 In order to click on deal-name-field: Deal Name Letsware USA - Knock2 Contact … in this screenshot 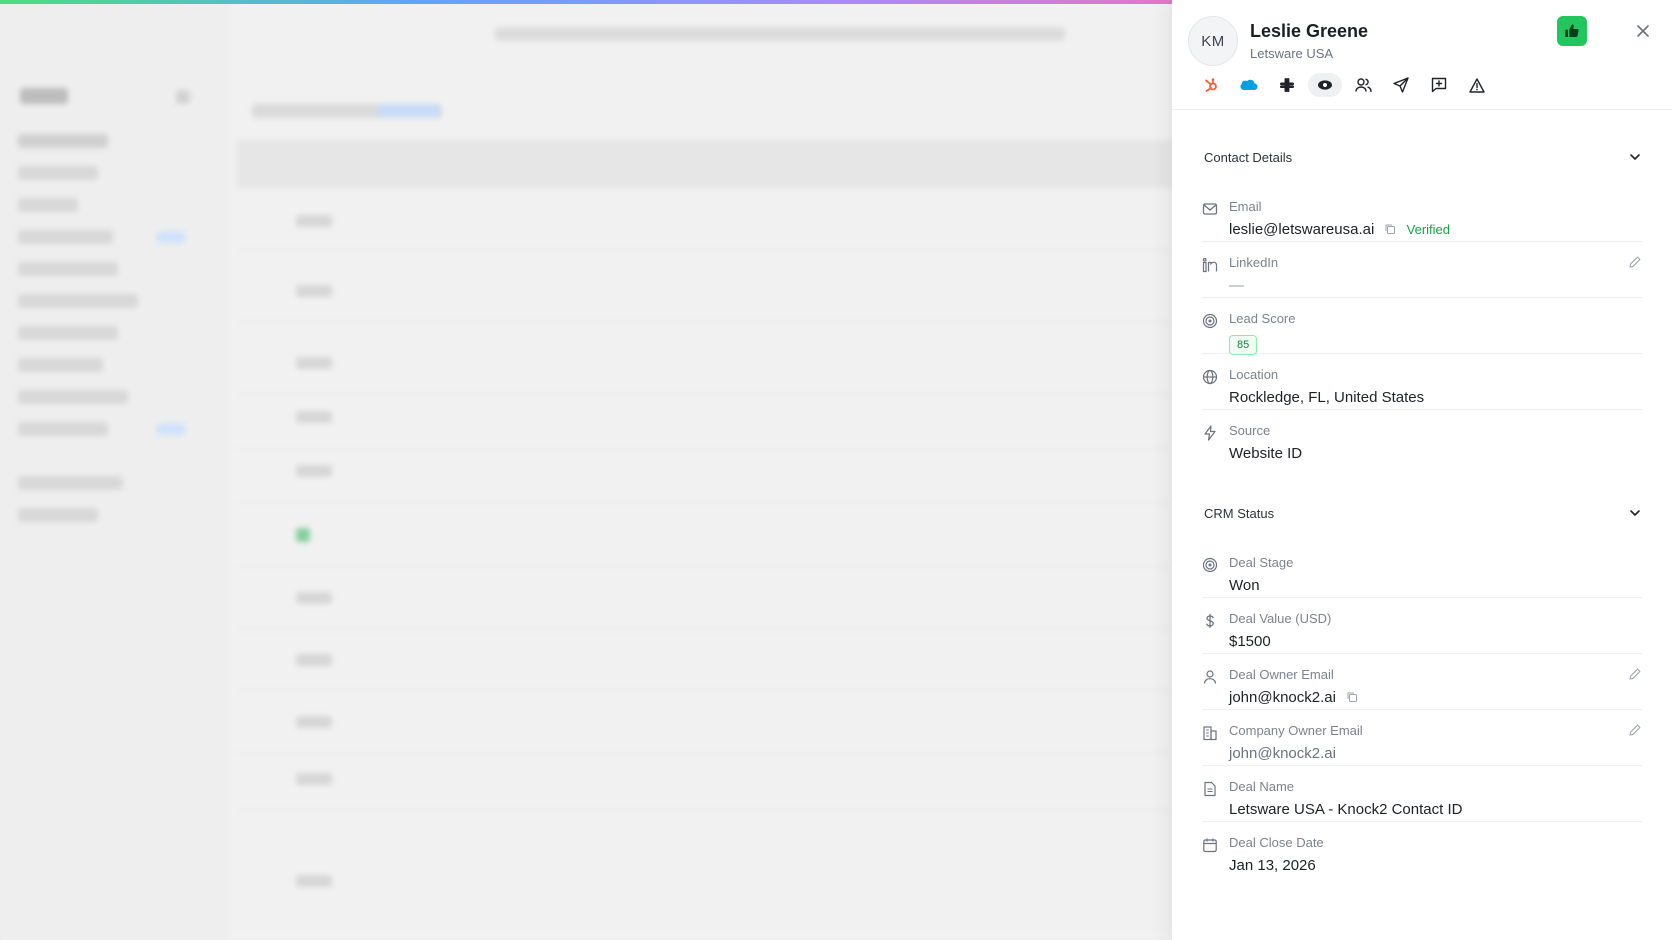, I will do `click(1422, 794)`.